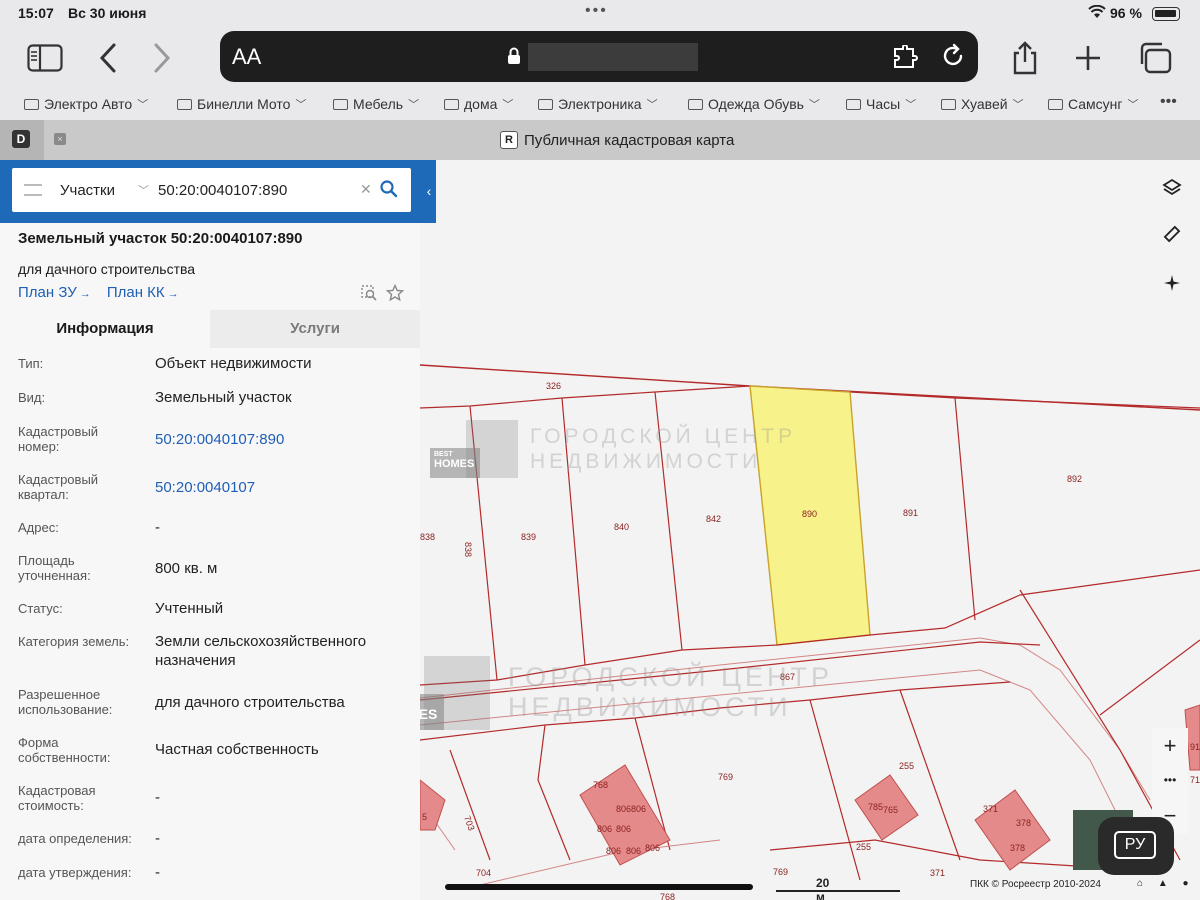 This screenshot has height=900, width=1200. I want to click on sidebar-icon, so click(45, 58).